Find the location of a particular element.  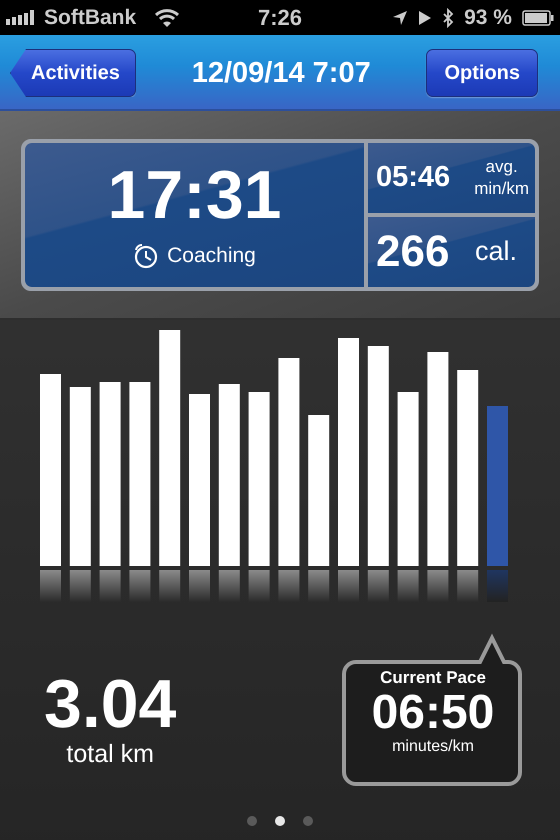

carrier-name: SoftBank is located at coordinates (90, 18).